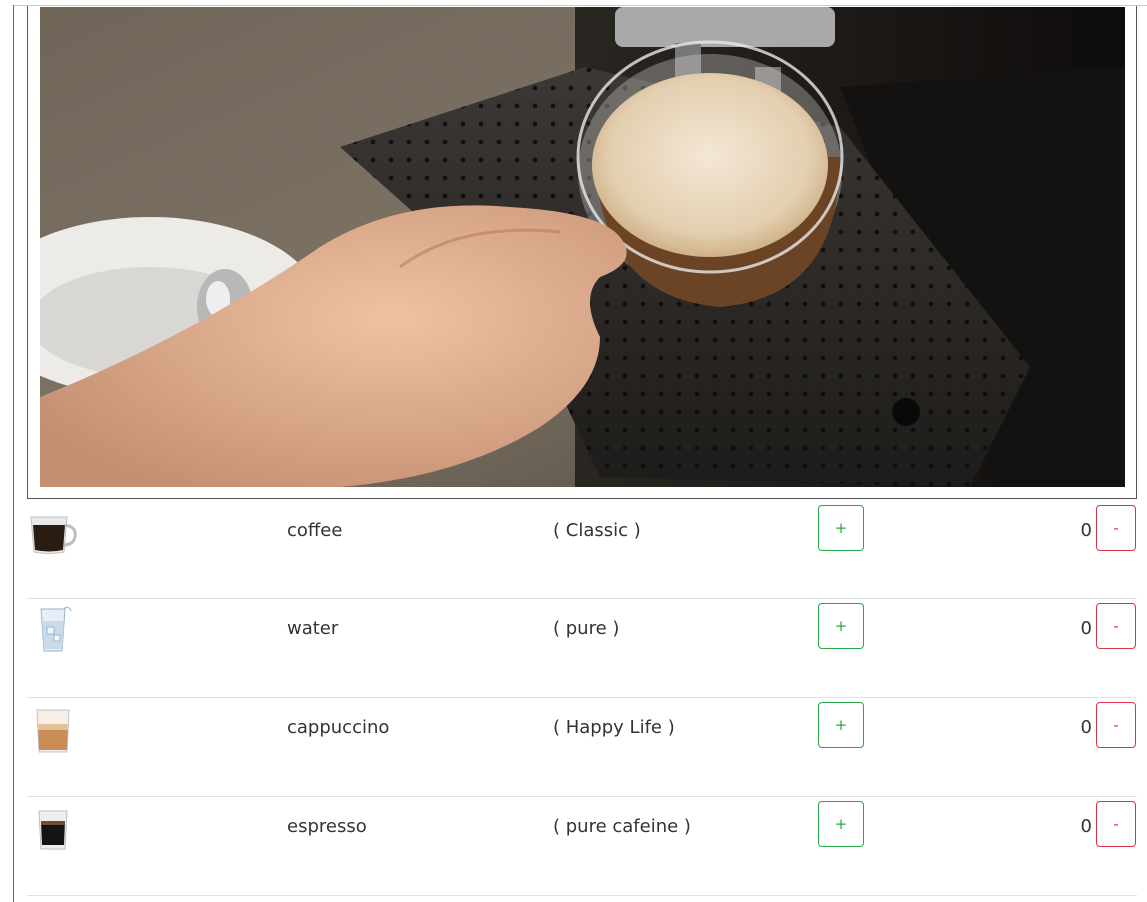  What do you see at coordinates (586, 628) in the screenshot?
I see `product-description: ( pure )` at bounding box center [586, 628].